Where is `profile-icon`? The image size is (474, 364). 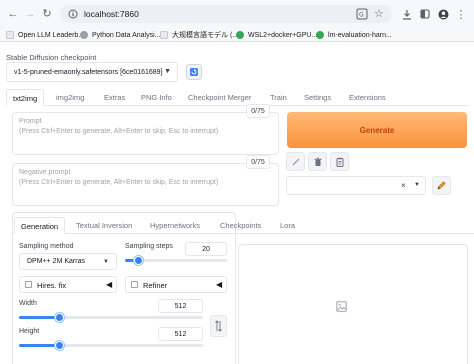
profile-icon is located at coordinates (443, 14).